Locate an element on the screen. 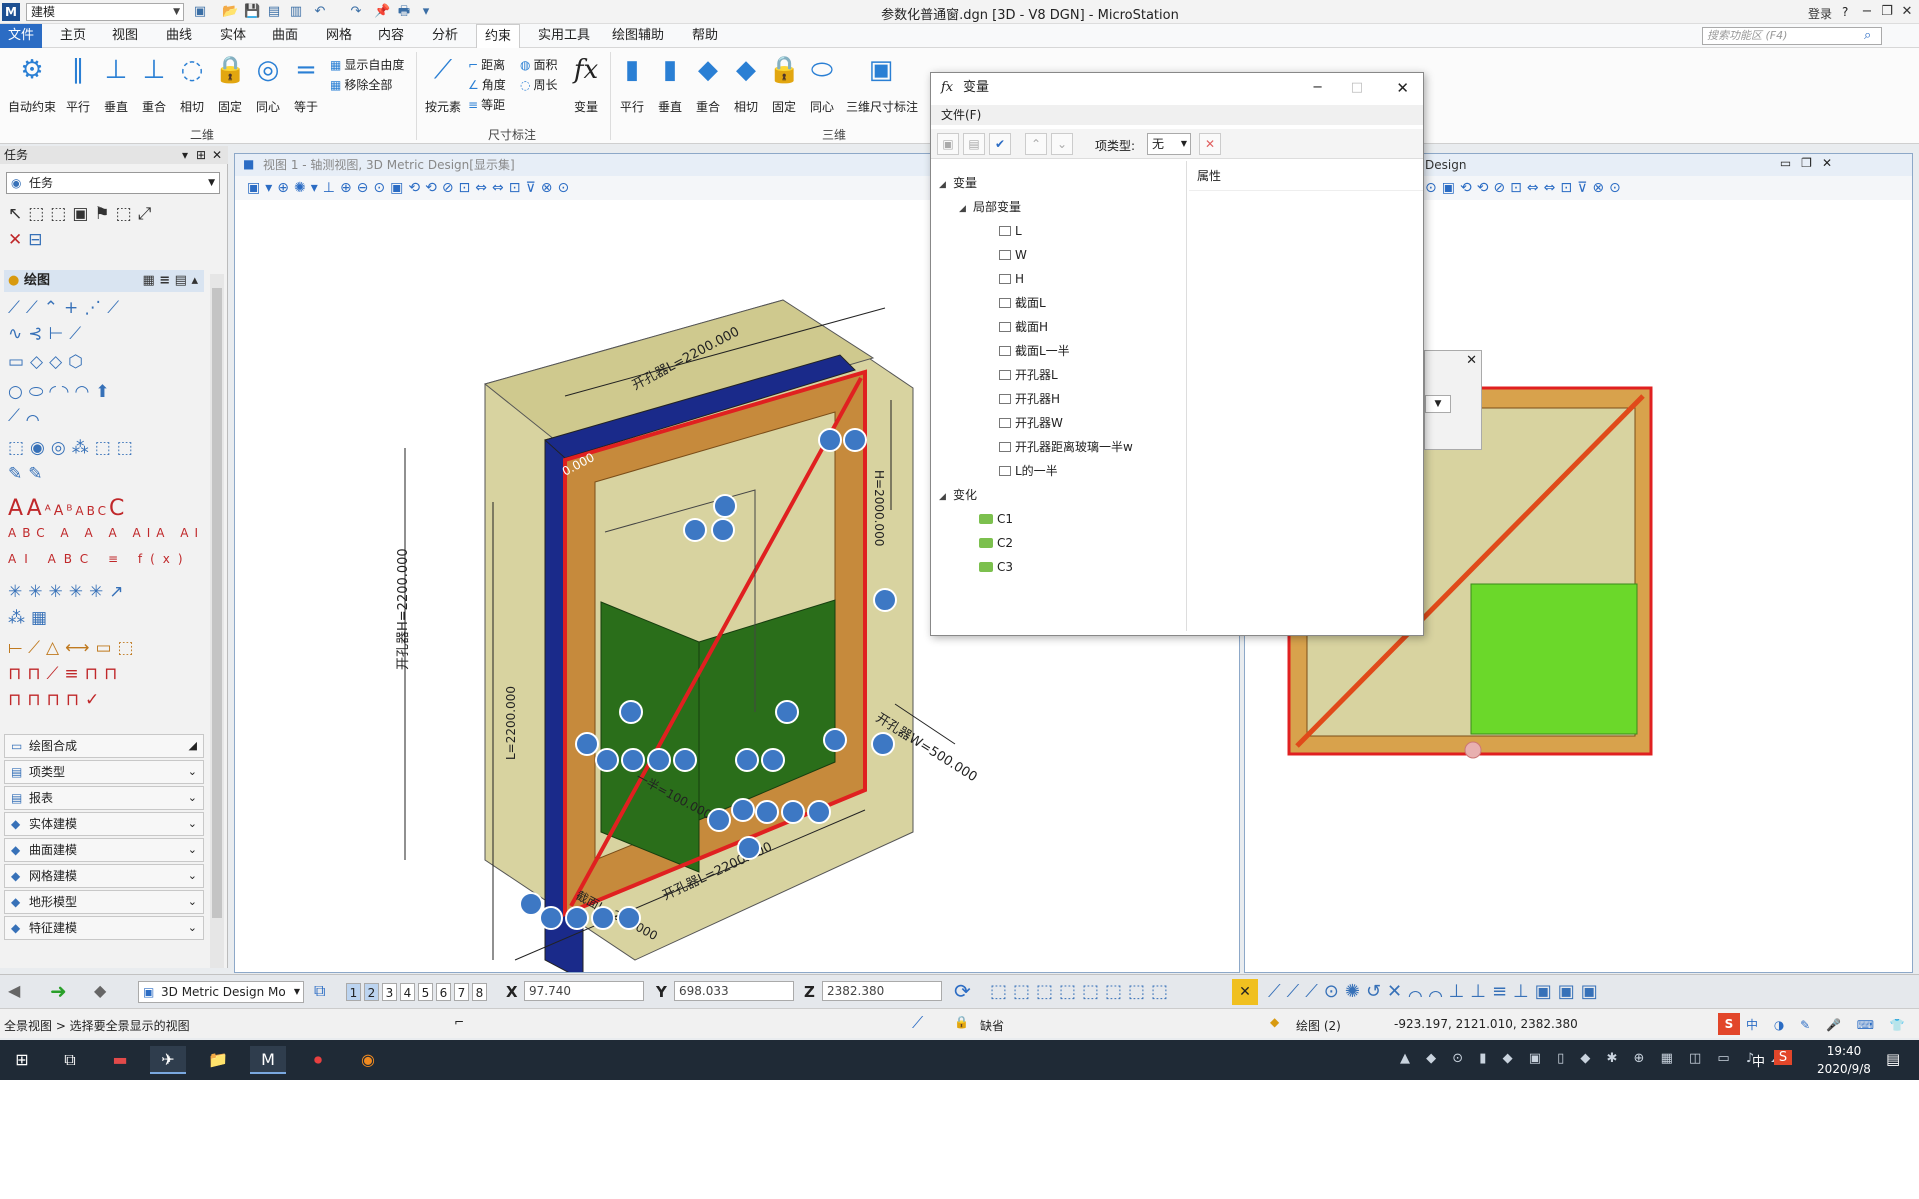 This screenshot has height=1199, width=1919. item-type-select: 无 ▼ is located at coordinates (1169, 144).